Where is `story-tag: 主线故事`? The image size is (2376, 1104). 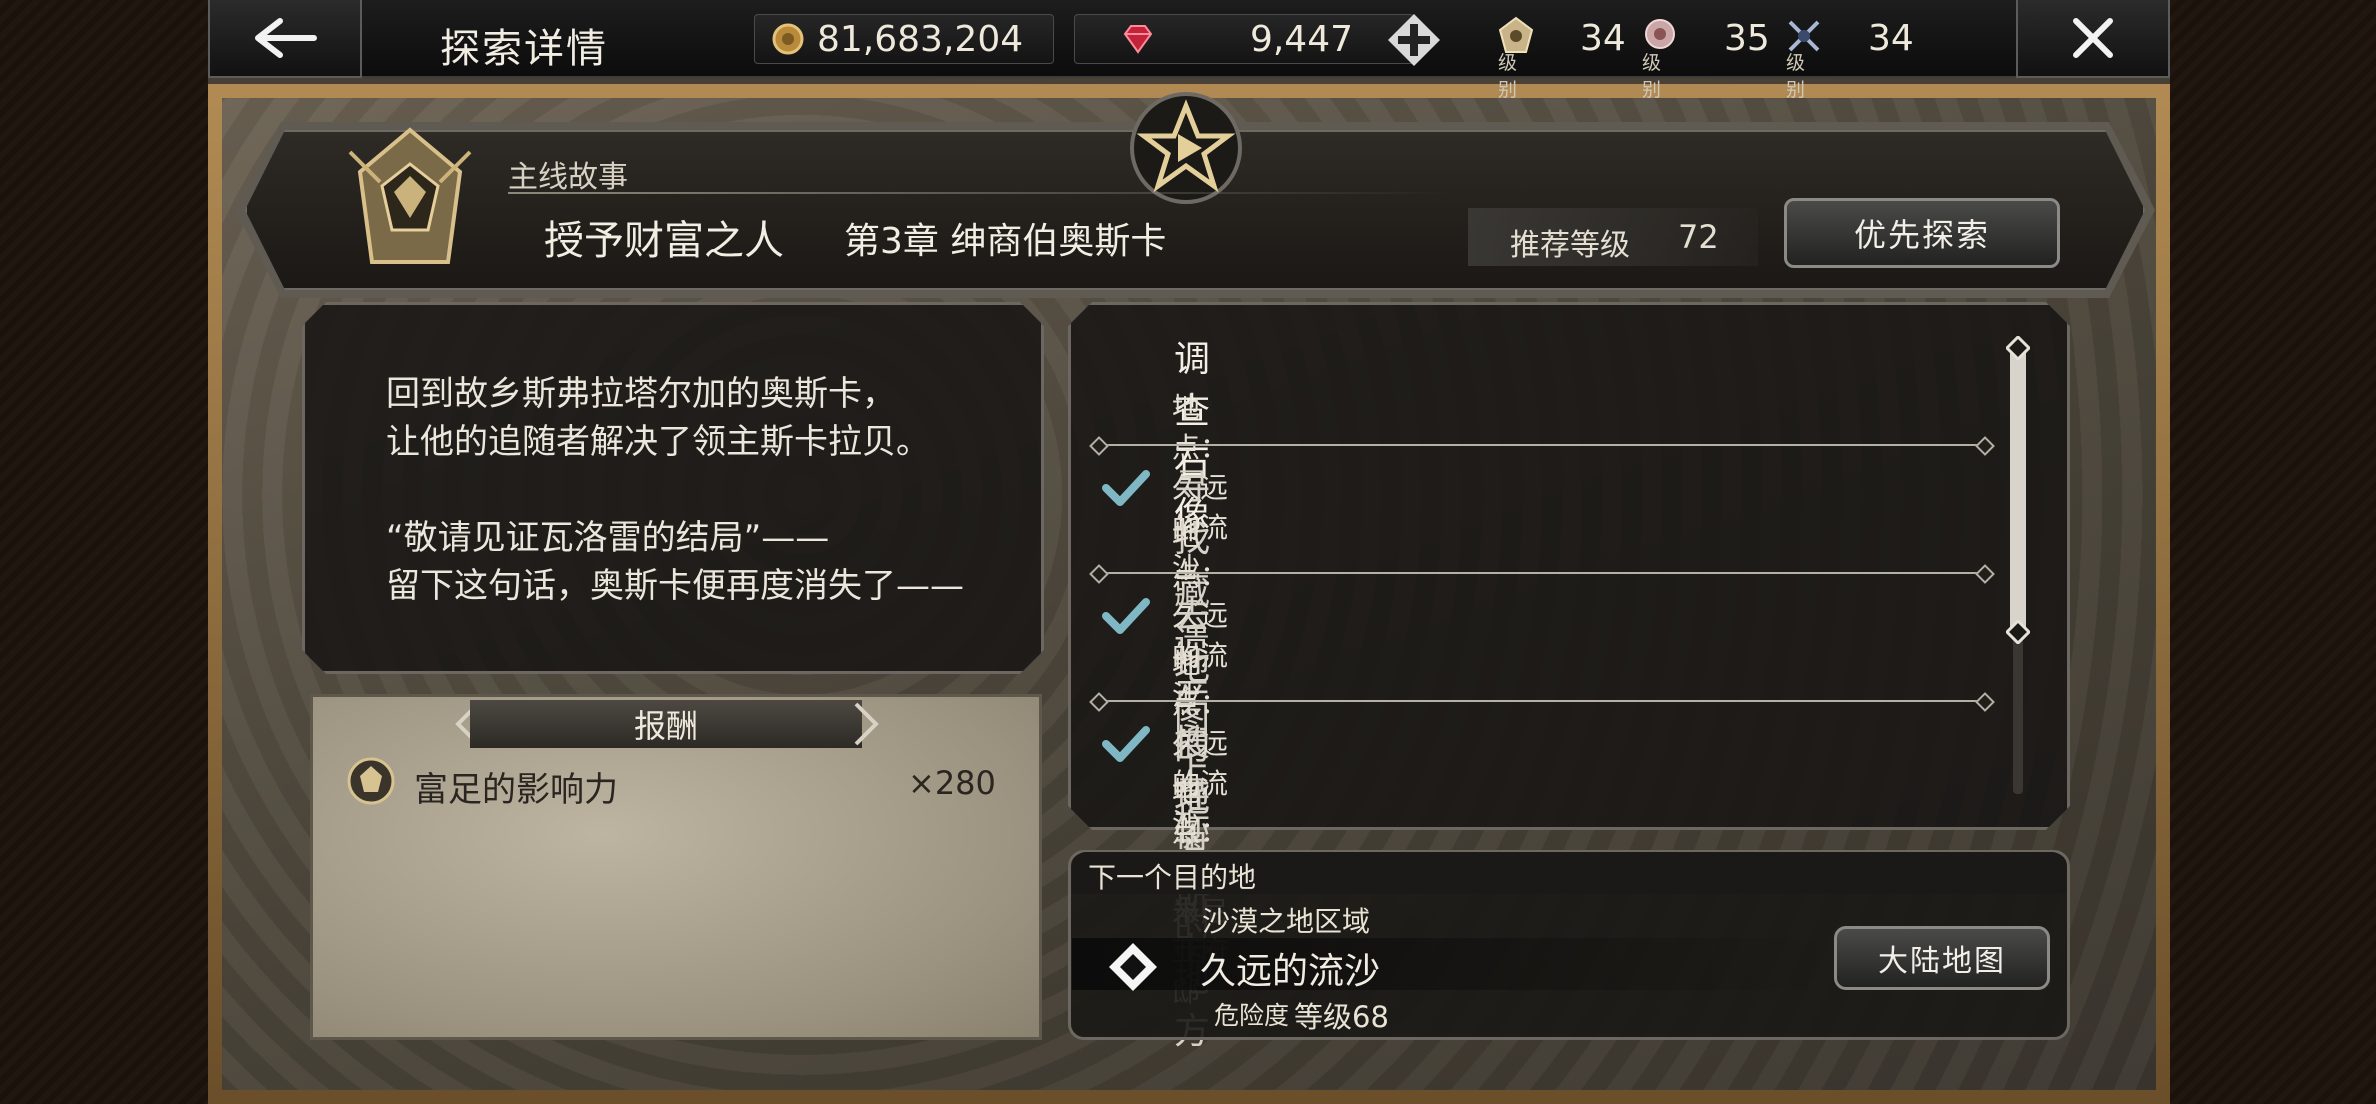 story-tag: 主线故事 is located at coordinates (568, 177).